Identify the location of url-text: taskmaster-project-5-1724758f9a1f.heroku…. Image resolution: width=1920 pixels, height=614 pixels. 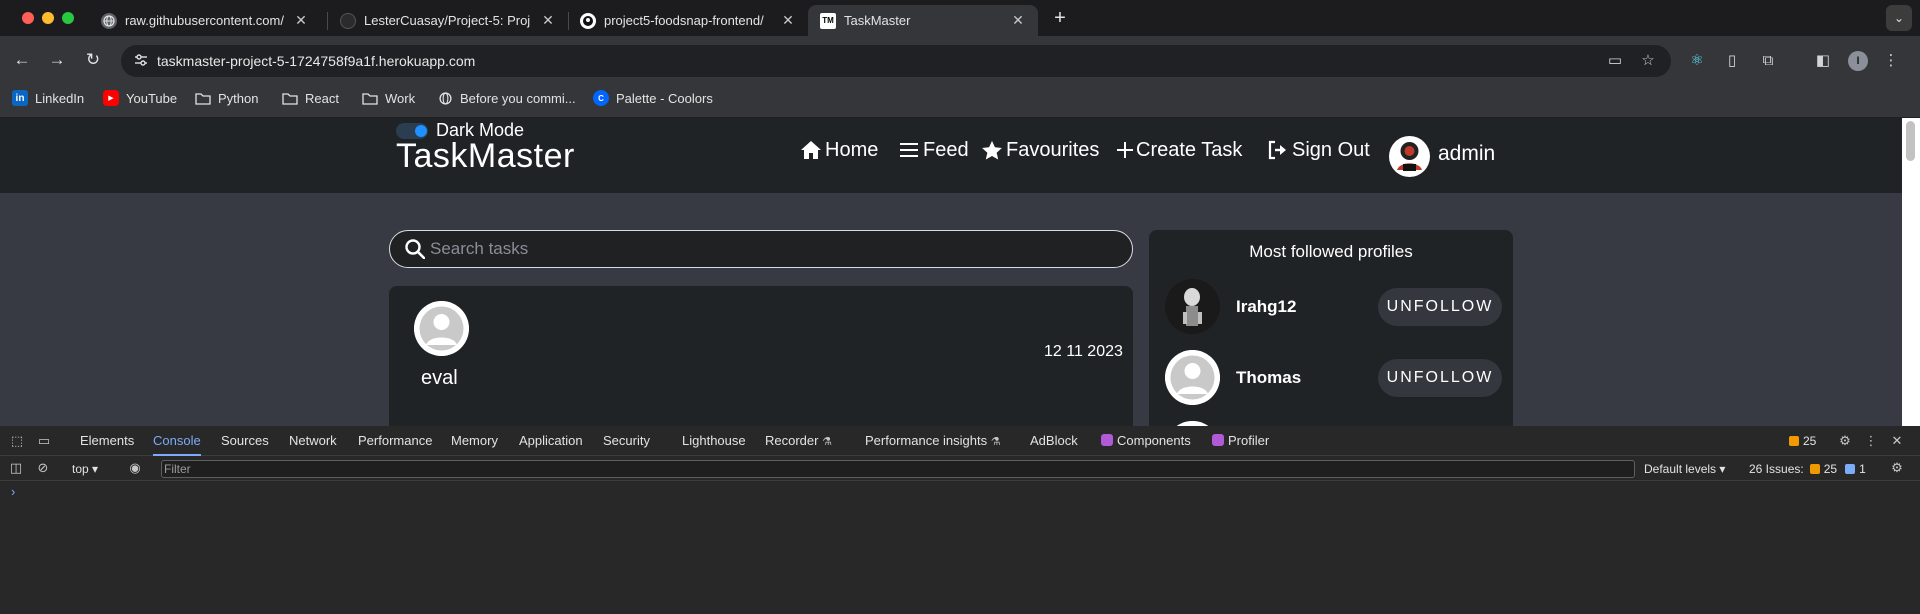
(316, 61).